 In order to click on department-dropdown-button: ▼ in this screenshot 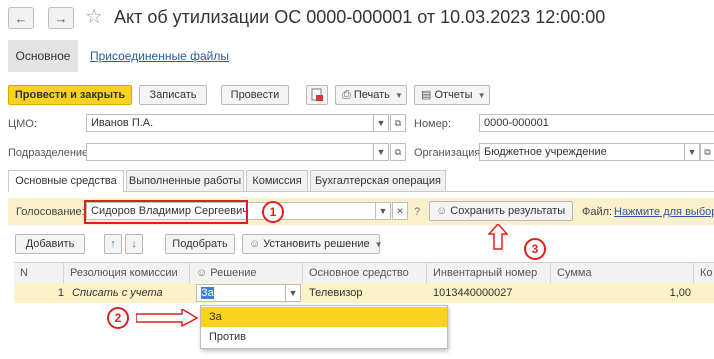, I will do `click(381, 152)`.